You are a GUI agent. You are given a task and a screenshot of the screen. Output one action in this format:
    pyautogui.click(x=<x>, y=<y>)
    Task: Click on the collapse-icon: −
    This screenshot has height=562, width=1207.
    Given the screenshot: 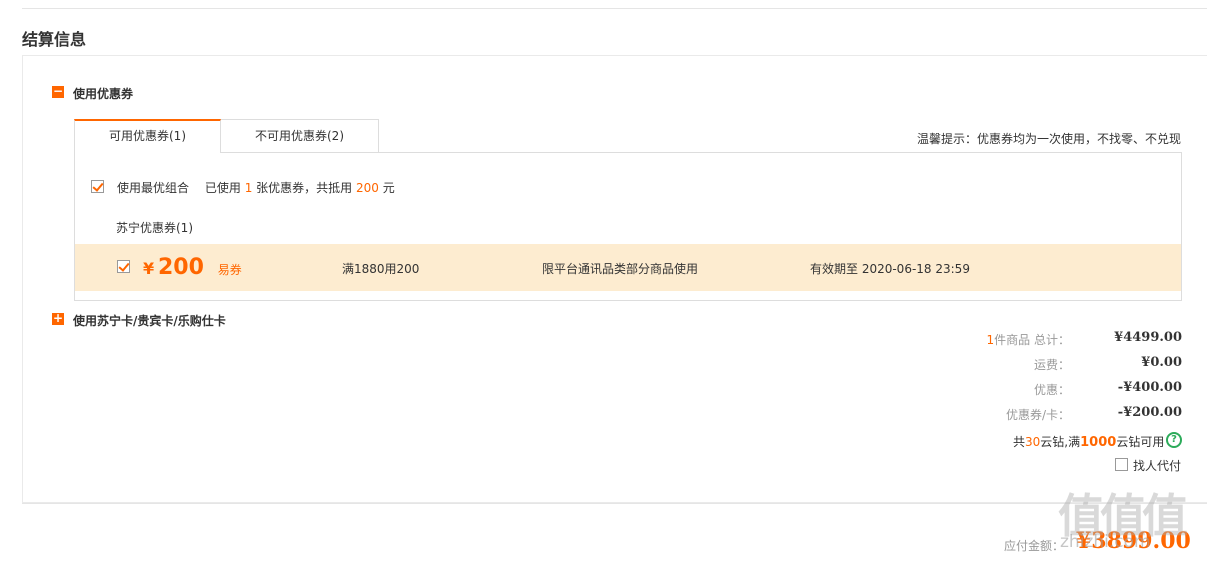 What is the action you would take?
    pyautogui.click(x=58, y=91)
    